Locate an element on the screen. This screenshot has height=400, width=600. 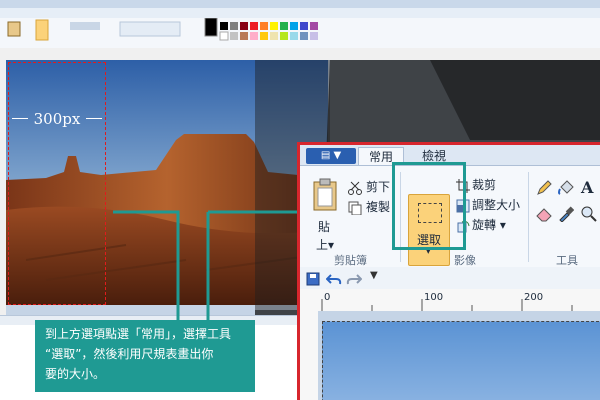
zoom-horizontal-ruler: 0 100 200 is located at coordinates (450, 300).